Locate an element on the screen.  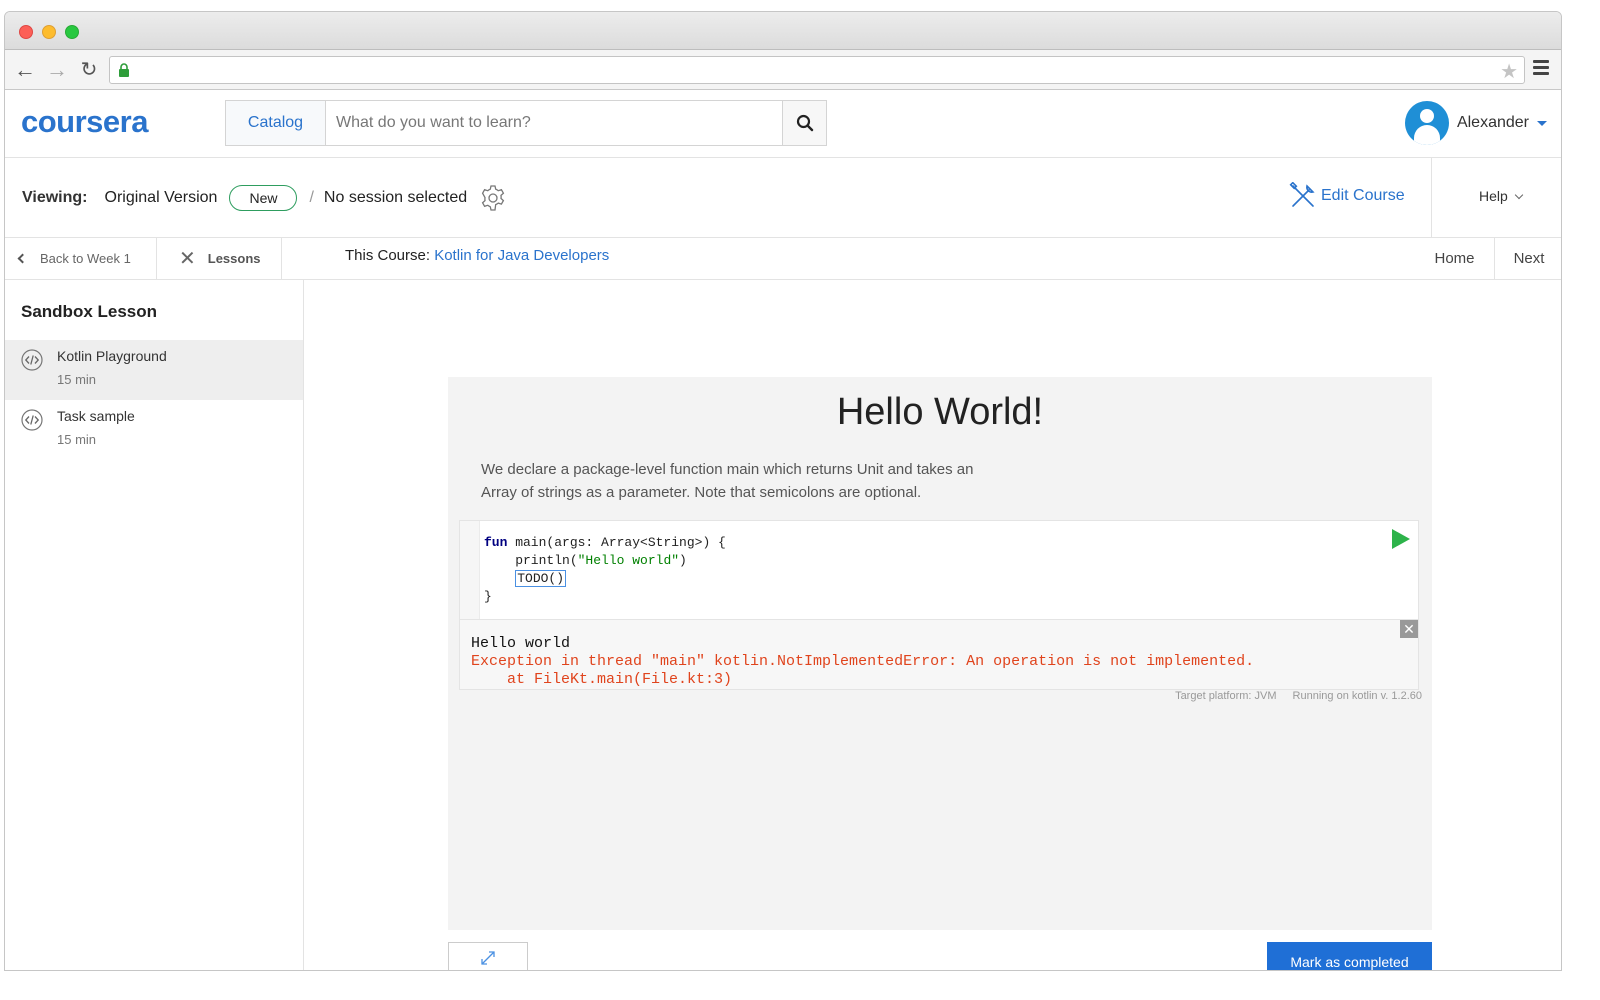
code-line-2-post: ) is located at coordinates (683, 560).